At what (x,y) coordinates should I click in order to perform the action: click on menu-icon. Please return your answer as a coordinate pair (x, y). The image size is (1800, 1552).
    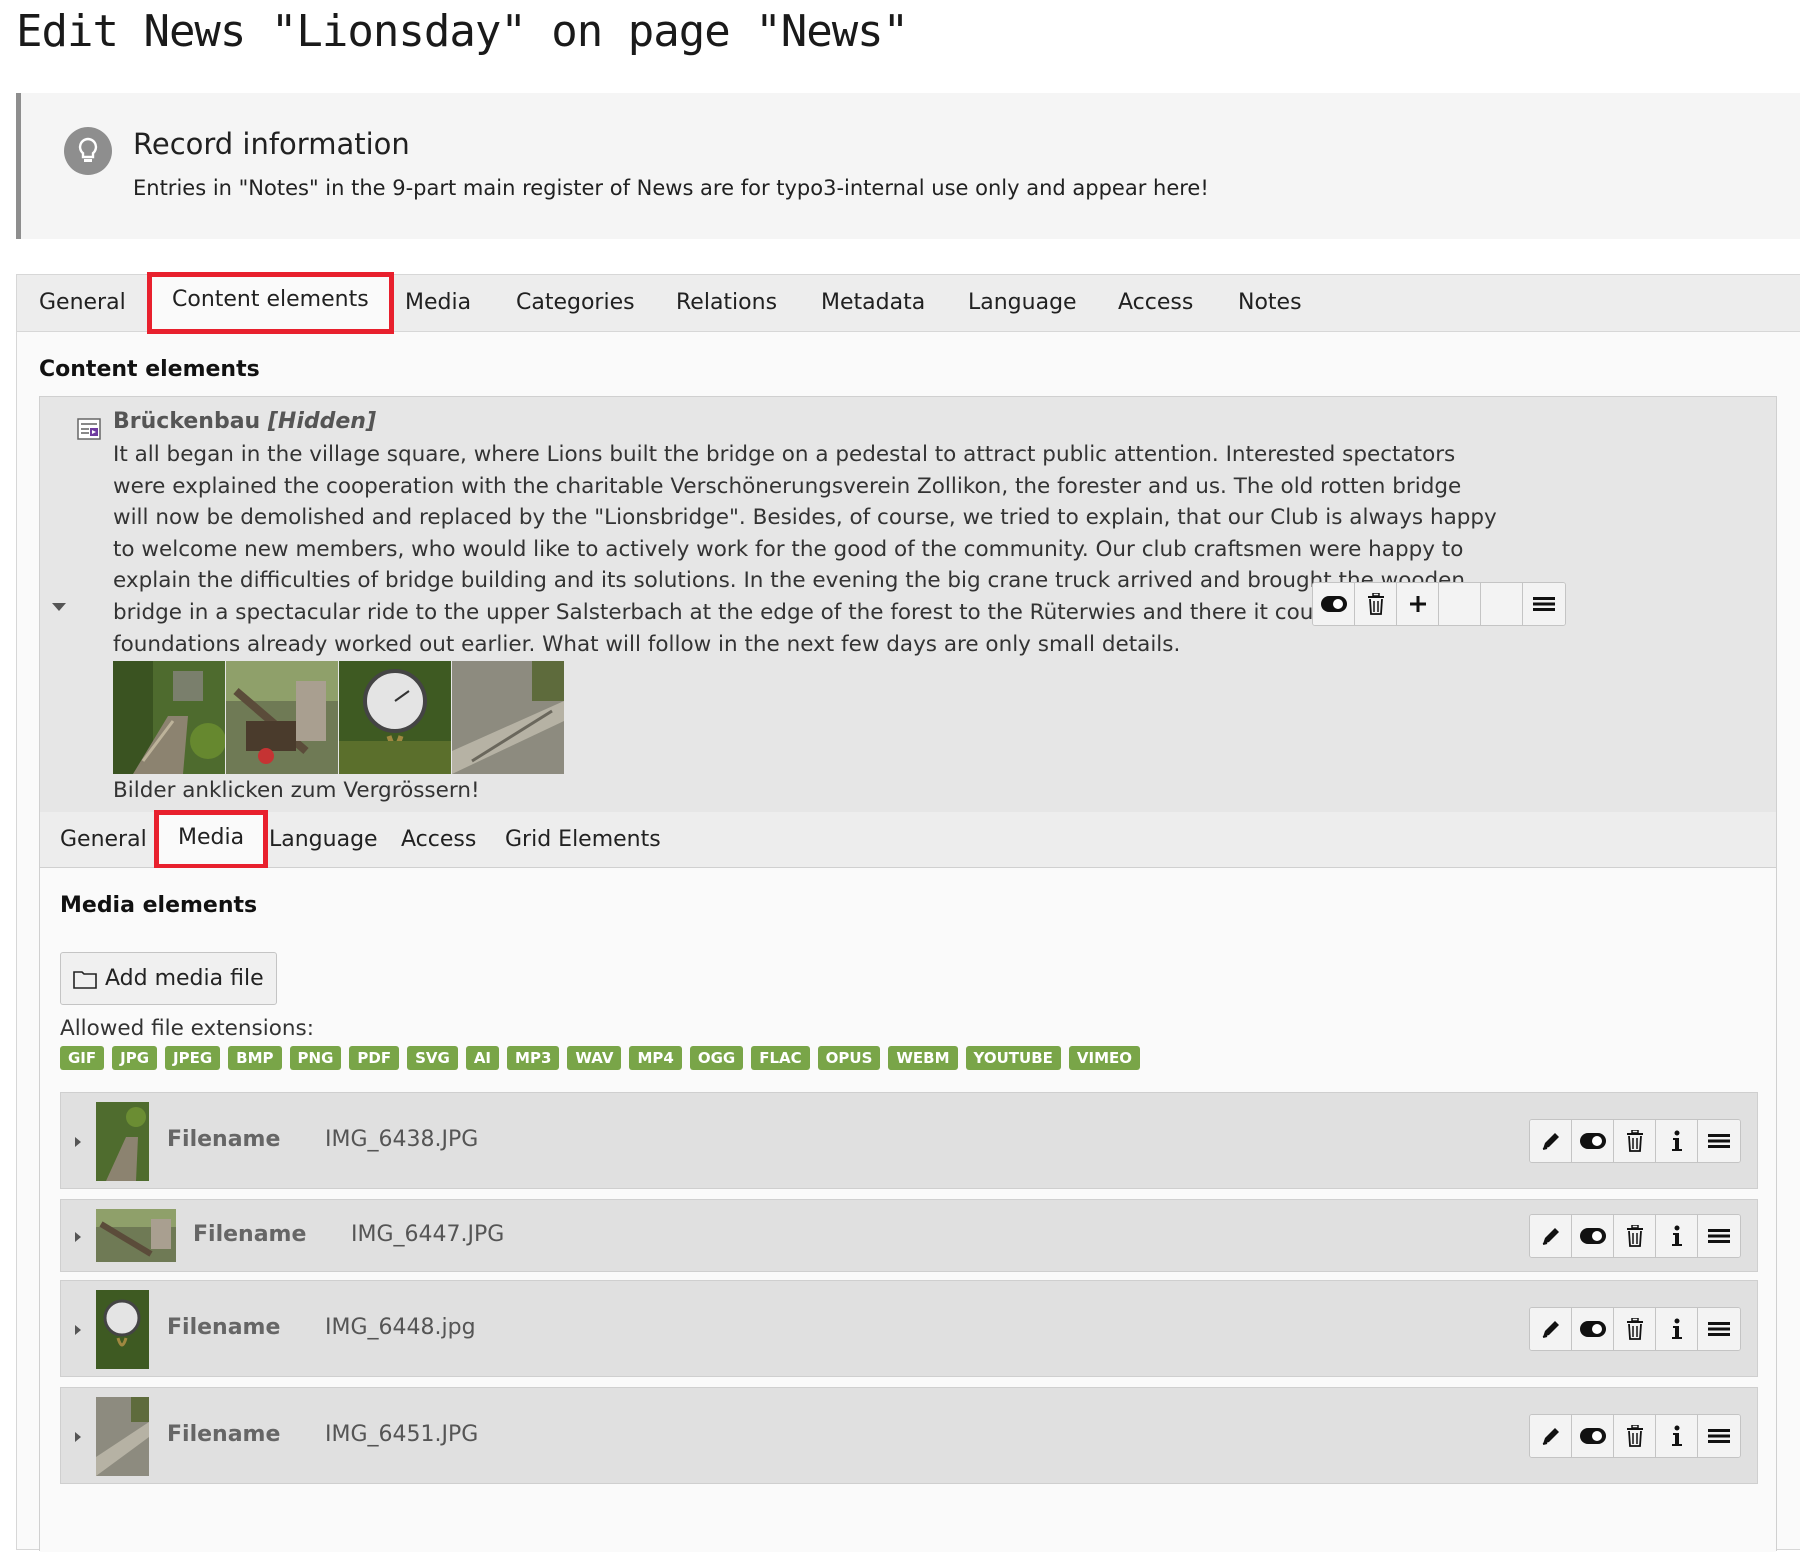
    Looking at the image, I should click on (1719, 1236).